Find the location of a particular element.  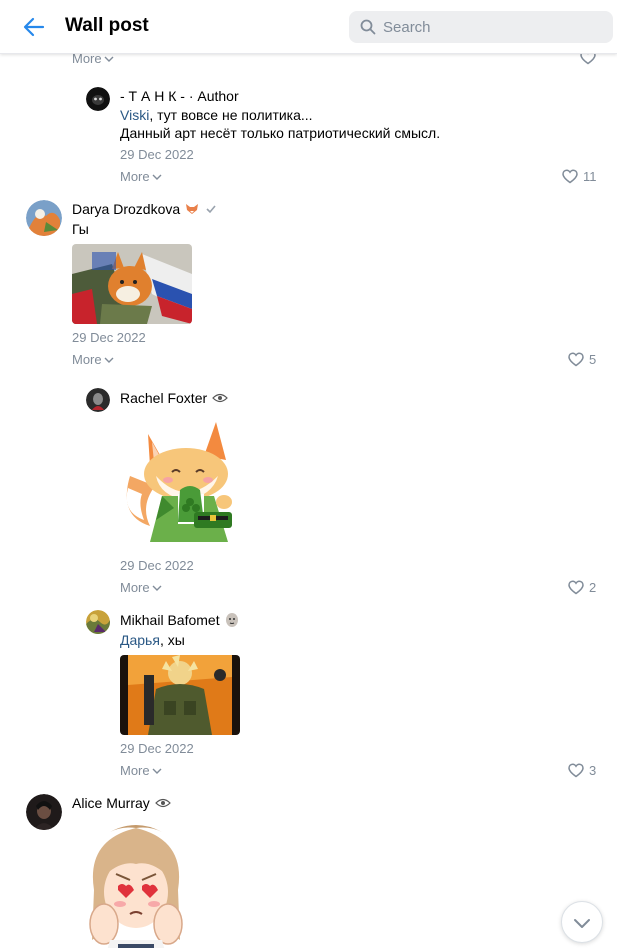

like-button: 2 is located at coordinates (582, 587).